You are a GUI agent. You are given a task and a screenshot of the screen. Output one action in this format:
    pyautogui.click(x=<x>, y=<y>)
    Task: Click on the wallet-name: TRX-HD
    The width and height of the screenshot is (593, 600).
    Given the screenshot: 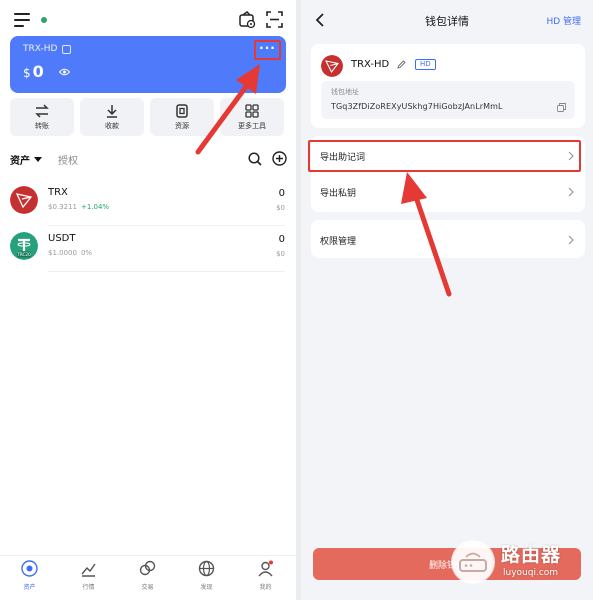 What is the action you would take?
    pyautogui.click(x=370, y=64)
    